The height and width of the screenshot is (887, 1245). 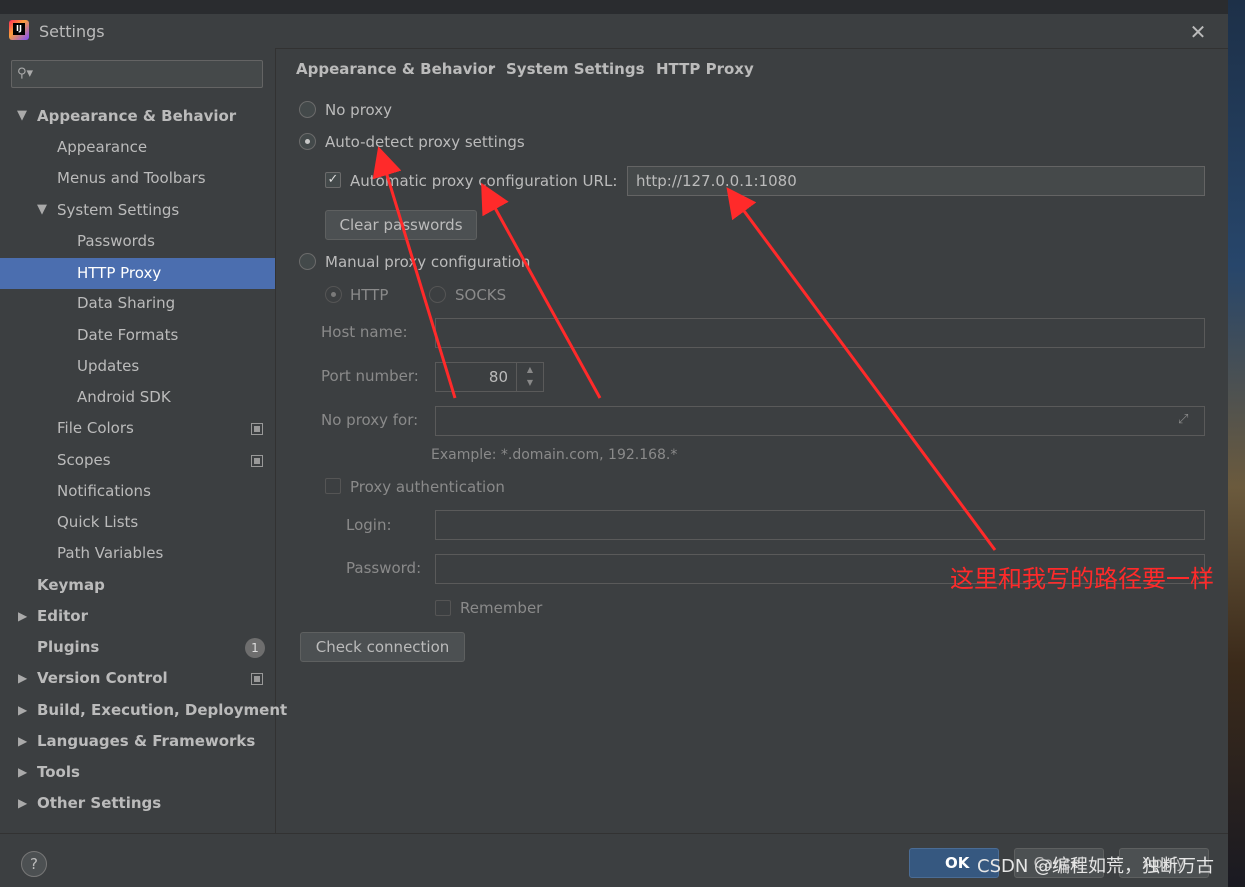 What do you see at coordinates (127, 335) in the screenshot?
I see `sidebar-item-date-formats: Date Formats` at bounding box center [127, 335].